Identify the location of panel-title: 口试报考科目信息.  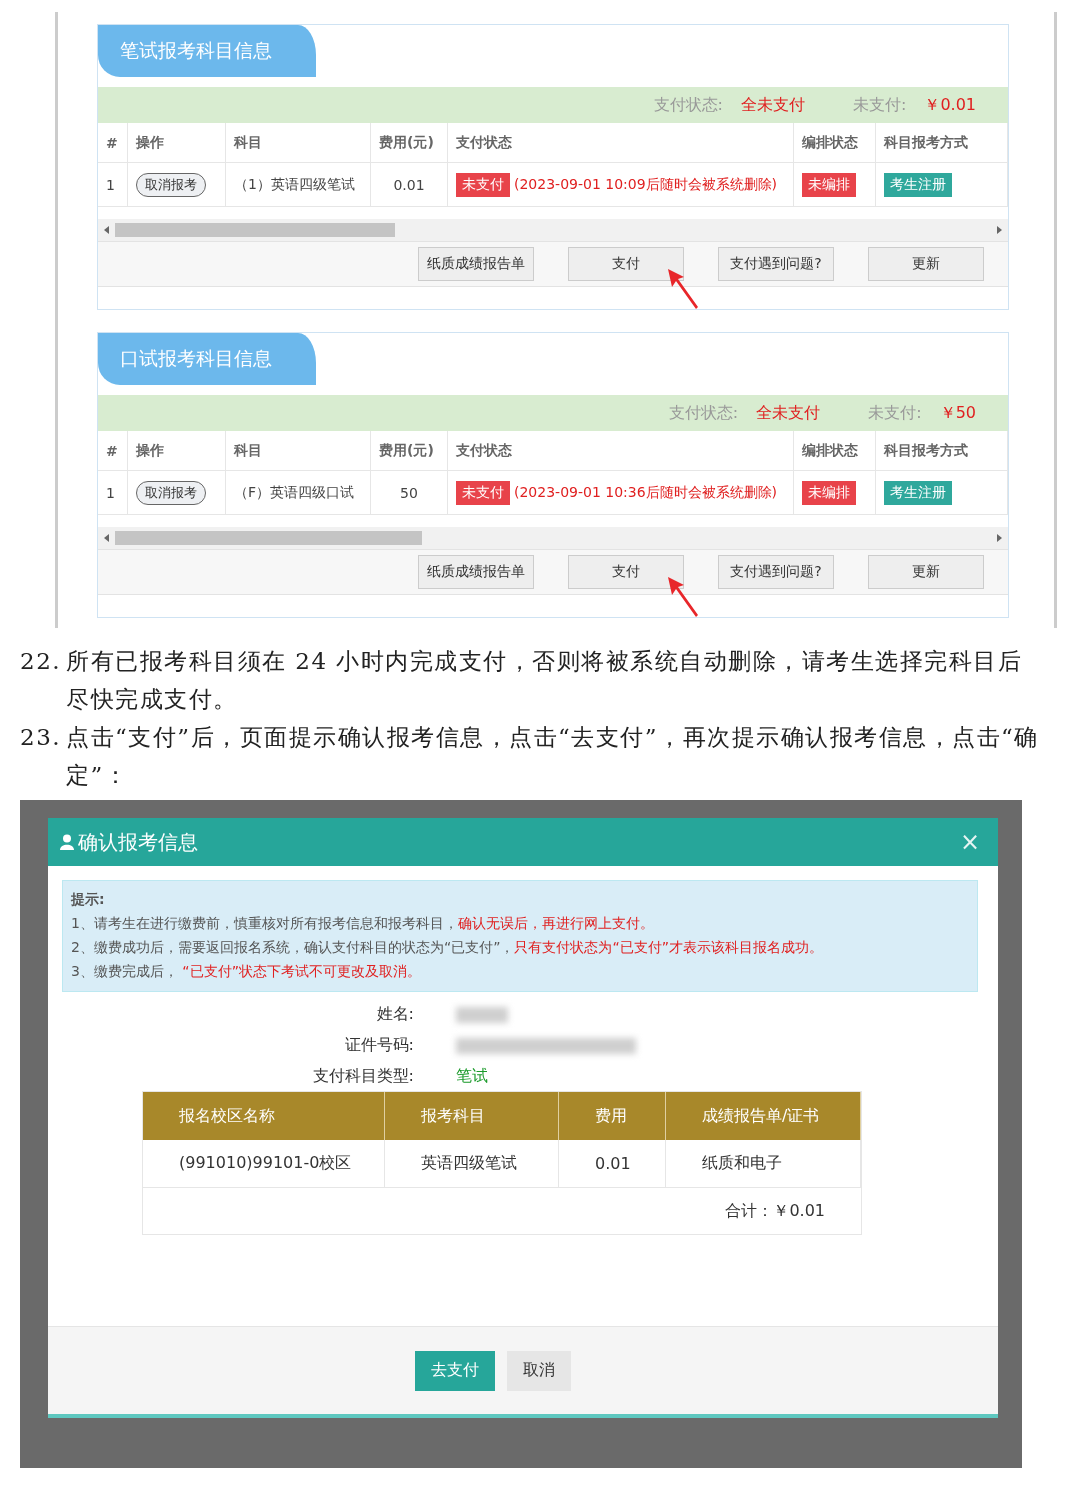
(207, 359).